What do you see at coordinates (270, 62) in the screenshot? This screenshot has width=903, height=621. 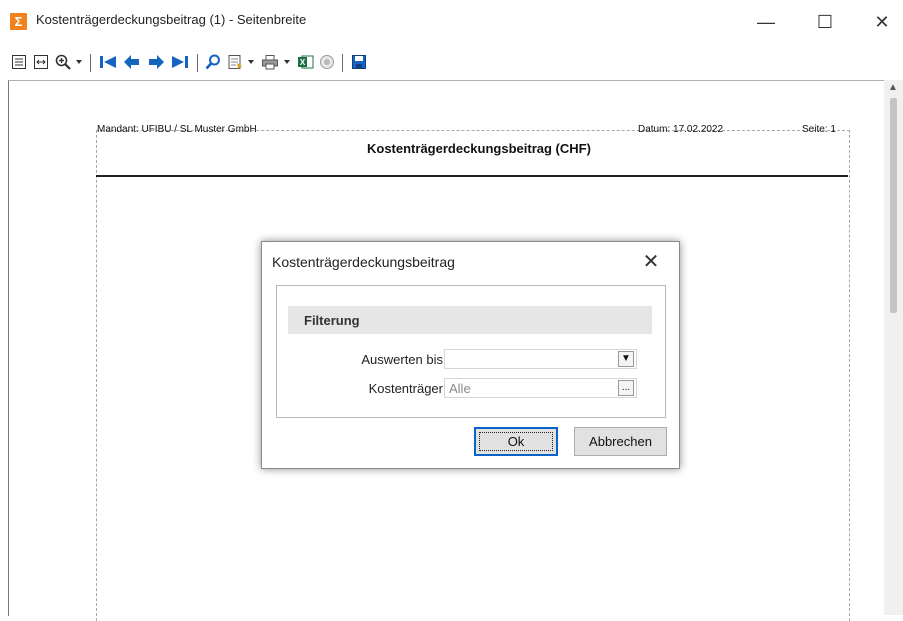 I see `print-icon` at bounding box center [270, 62].